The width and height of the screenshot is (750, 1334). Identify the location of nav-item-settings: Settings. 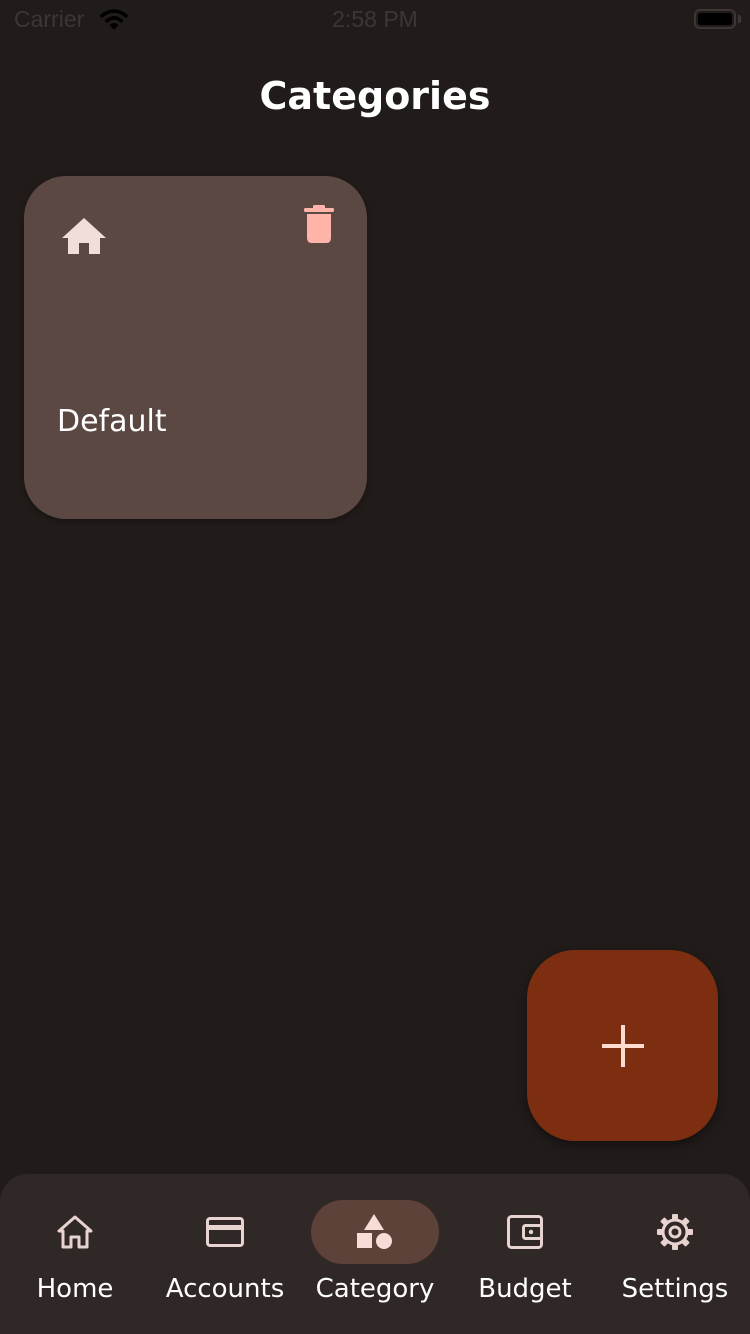
(675, 1254).